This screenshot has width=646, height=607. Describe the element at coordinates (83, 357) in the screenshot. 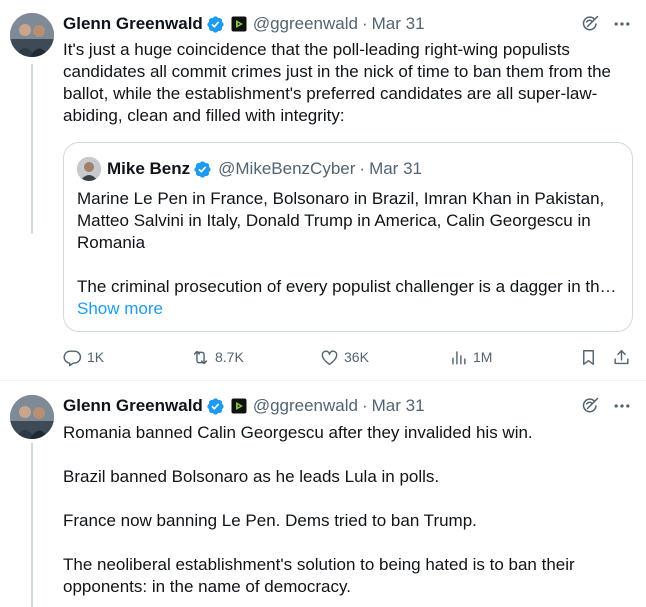

I see `reply-button: 1K` at that location.